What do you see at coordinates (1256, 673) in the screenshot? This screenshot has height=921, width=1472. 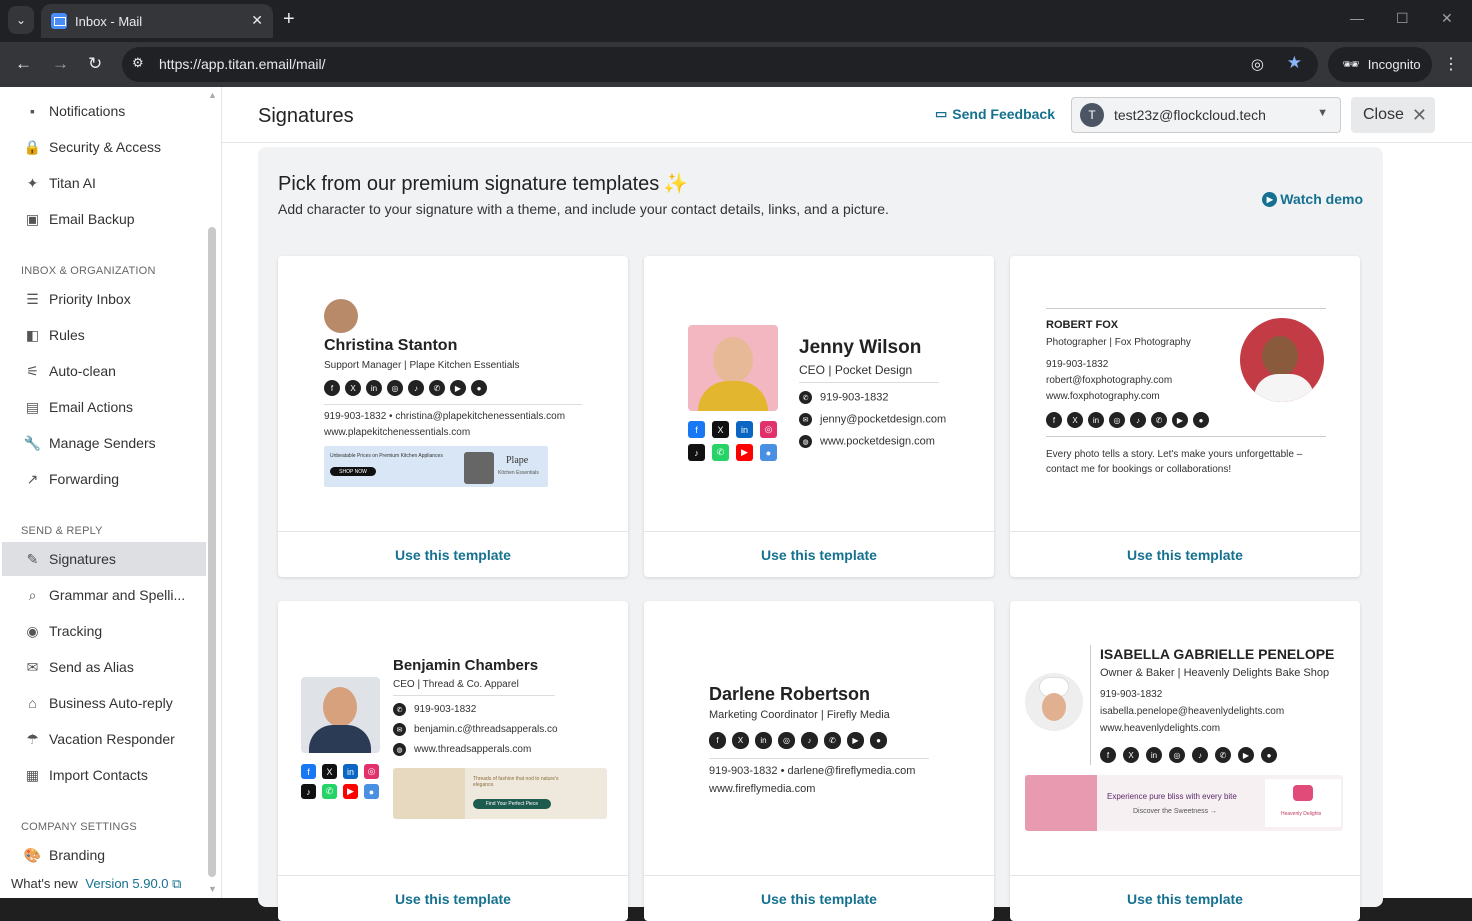 I see `sig-company: Heavenly Delights Bake Shop` at bounding box center [1256, 673].